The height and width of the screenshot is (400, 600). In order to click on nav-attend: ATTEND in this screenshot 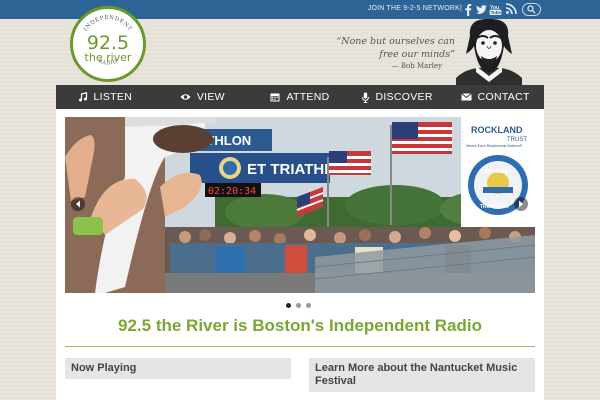, I will do `click(300, 97)`.